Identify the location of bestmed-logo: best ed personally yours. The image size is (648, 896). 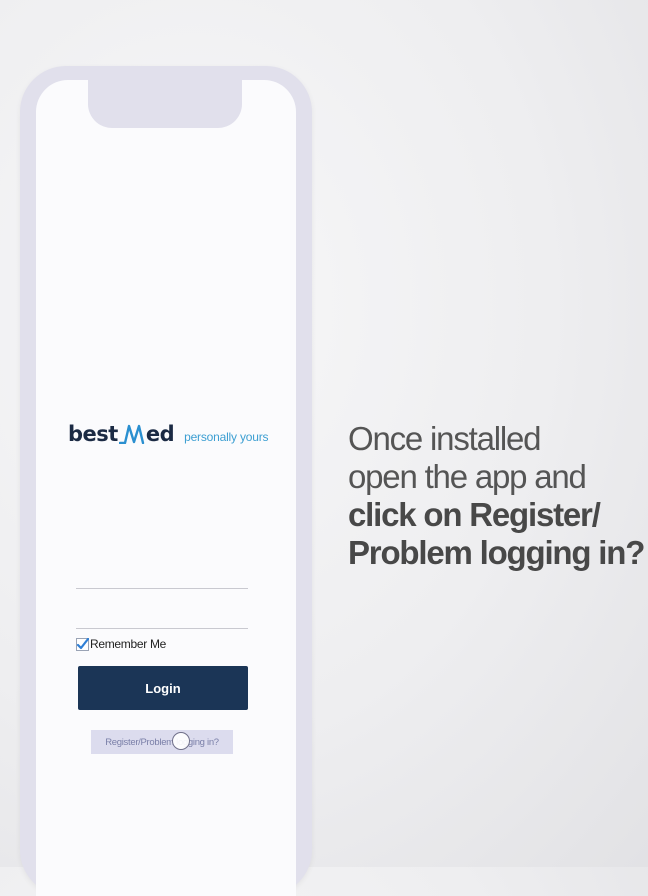
(168, 434).